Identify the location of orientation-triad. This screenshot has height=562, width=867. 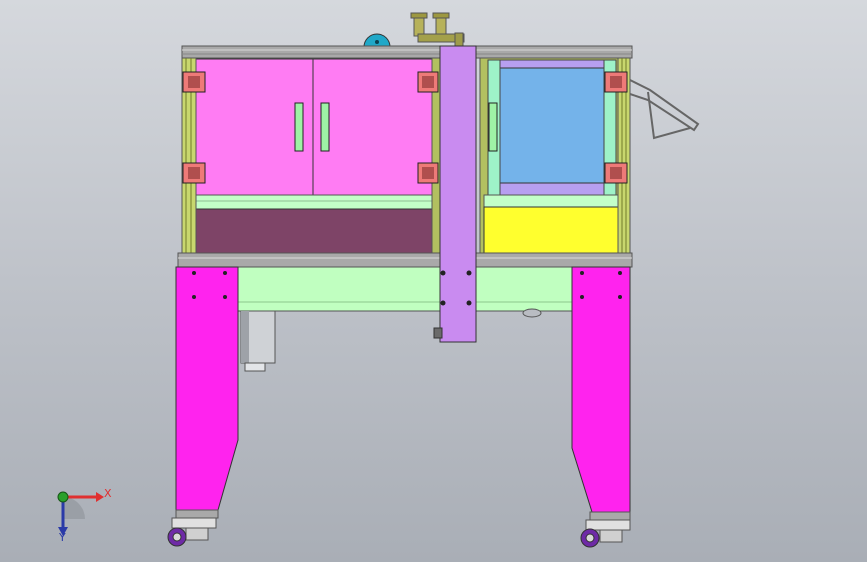
(80, 513).